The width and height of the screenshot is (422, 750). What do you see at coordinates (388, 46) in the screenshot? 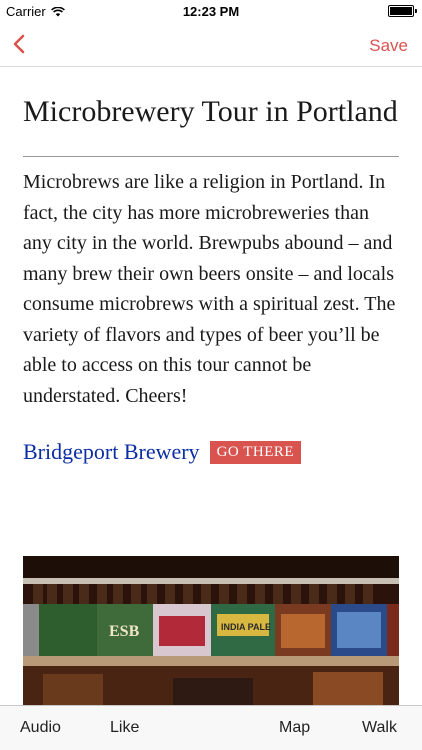
I see `save-button: Save` at bounding box center [388, 46].